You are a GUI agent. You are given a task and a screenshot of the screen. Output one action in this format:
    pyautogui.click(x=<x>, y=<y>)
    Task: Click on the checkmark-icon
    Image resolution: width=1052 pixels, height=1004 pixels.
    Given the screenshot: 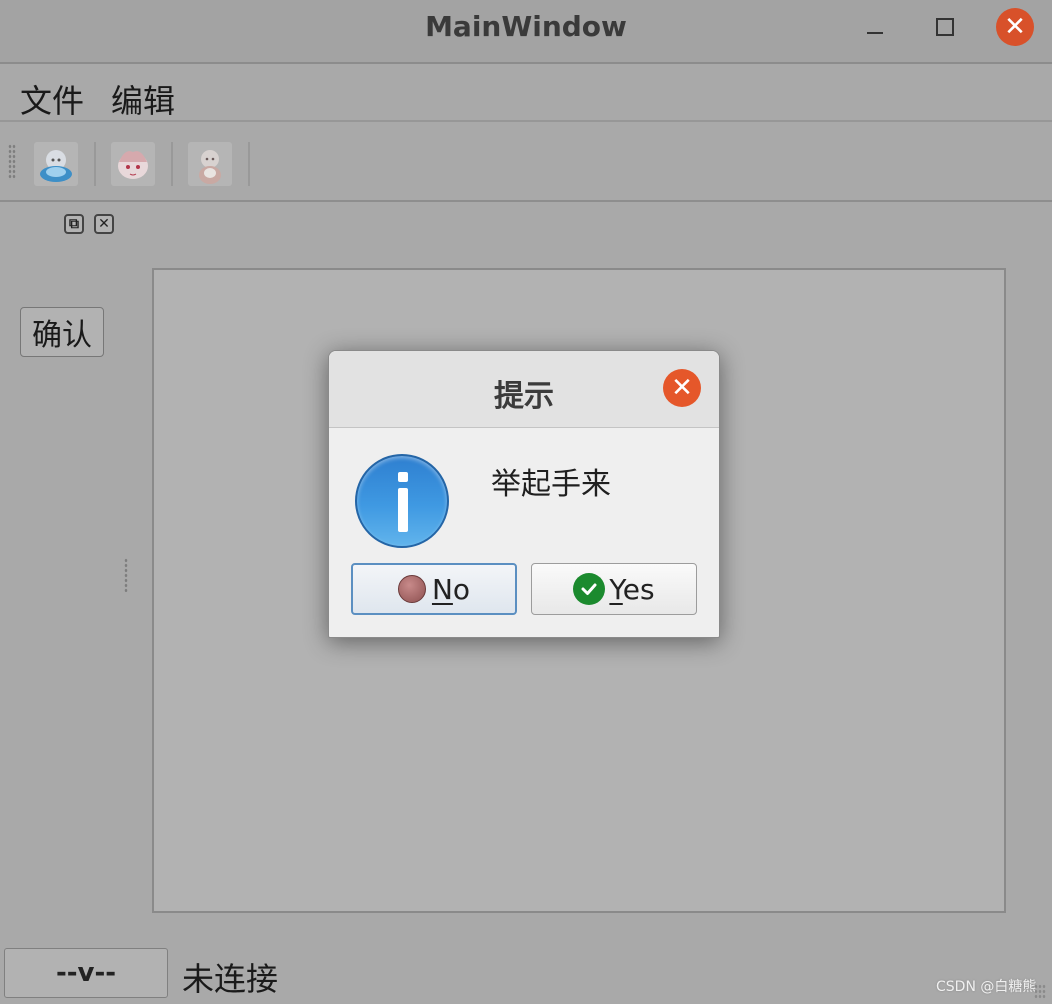 What is the action you would take?
    pyautogui.click(x=589, y=589)
    